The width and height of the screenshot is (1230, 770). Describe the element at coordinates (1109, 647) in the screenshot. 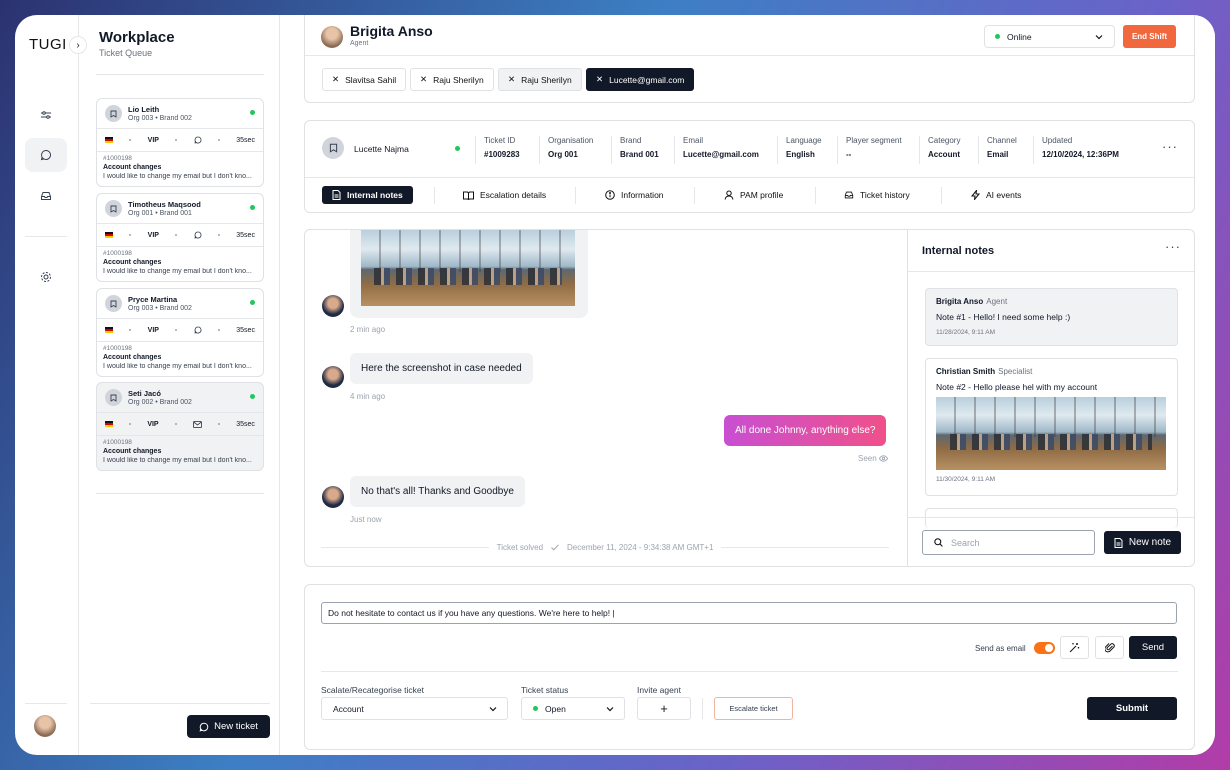

I see `attach-button` at that location.